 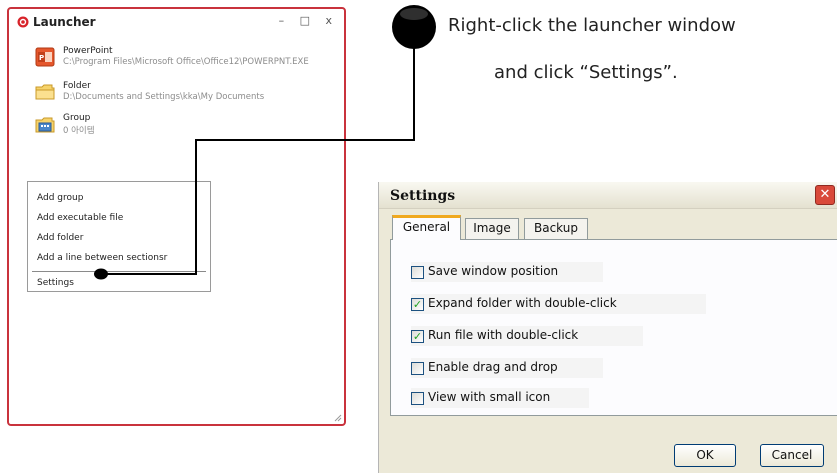 I want to click on ok-button: OK, so click(x=705, y=455).